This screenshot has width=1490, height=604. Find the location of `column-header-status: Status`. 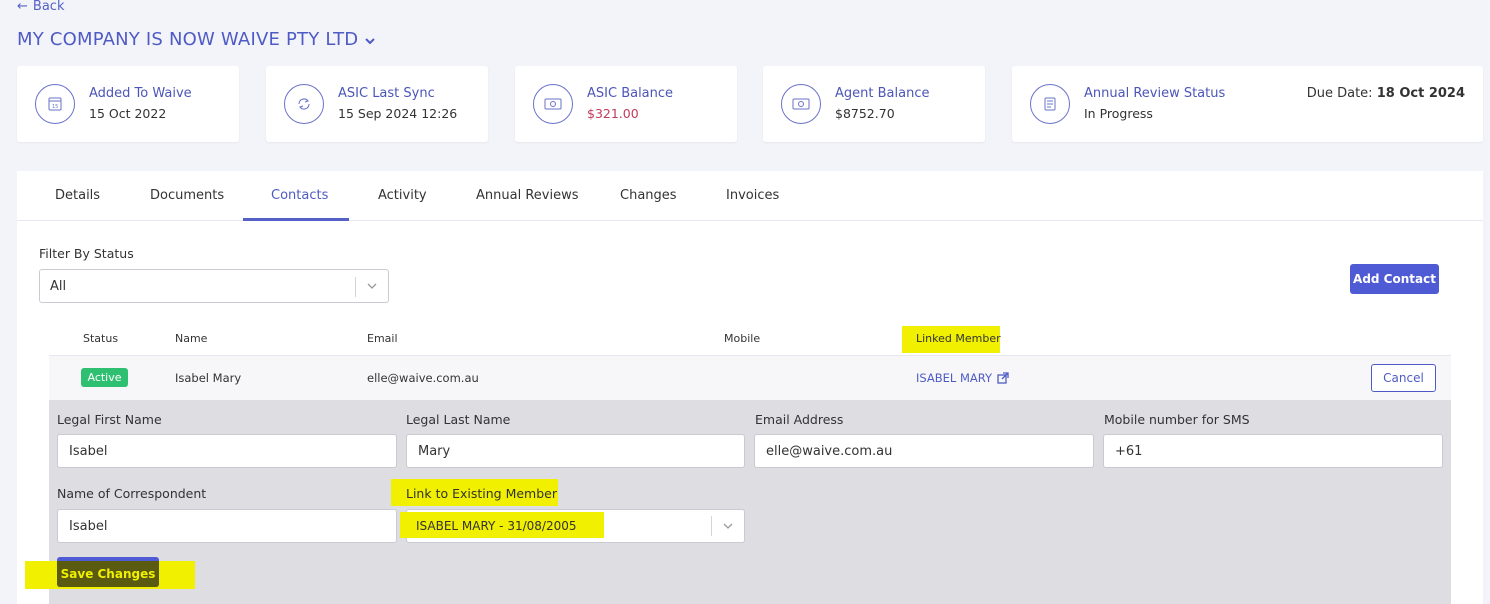

column-header-status: Status is located at coordinates (101, 338).